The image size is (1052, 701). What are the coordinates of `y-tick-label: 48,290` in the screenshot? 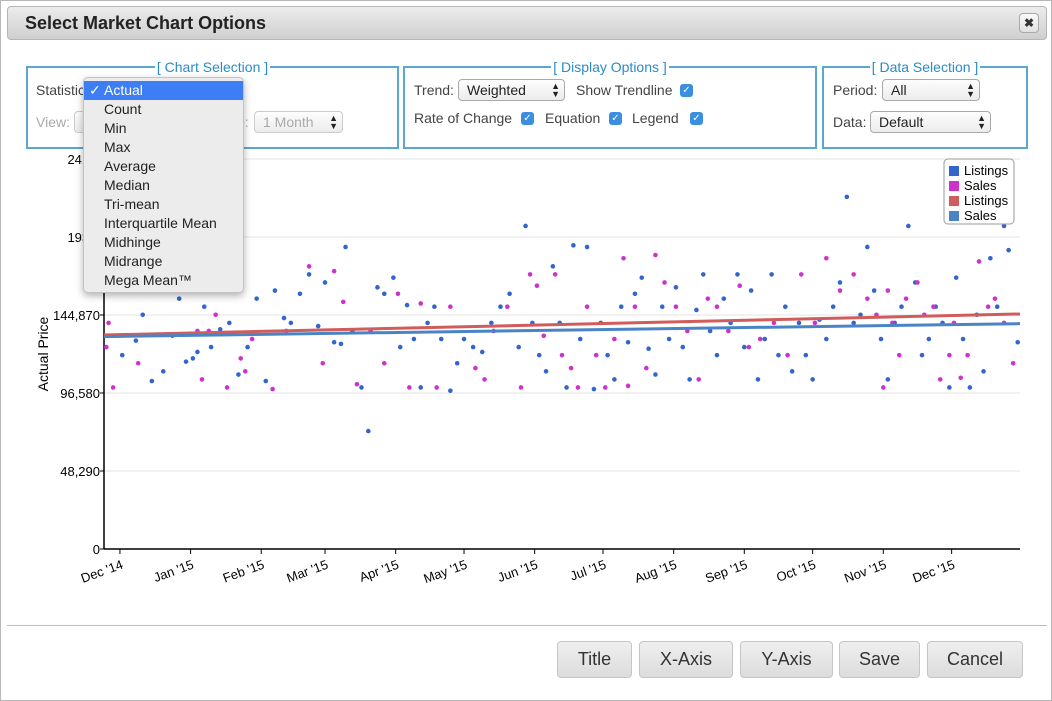 It's located at (80, 471).